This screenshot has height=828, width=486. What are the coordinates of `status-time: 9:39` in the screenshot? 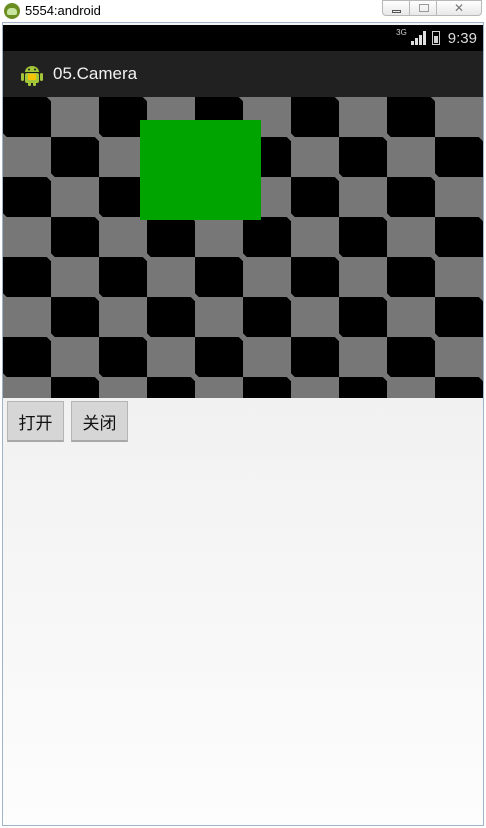 It's located at (462, 38).